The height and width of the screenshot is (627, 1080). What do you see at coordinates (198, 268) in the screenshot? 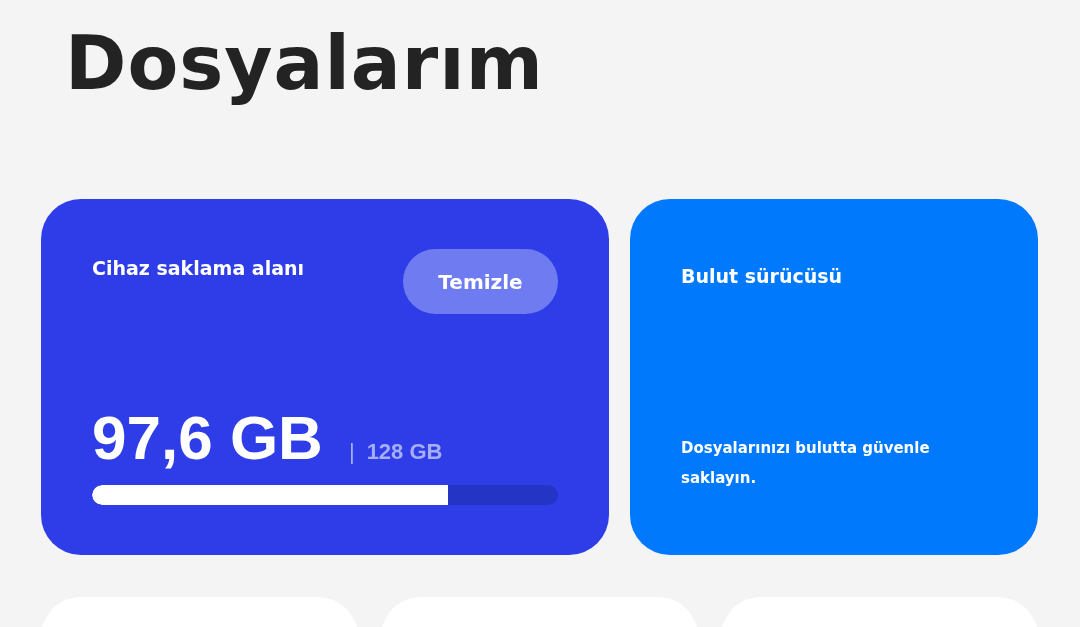
I see `card-title: Cihaz saklama alanı` at bounding box center [198, 268].